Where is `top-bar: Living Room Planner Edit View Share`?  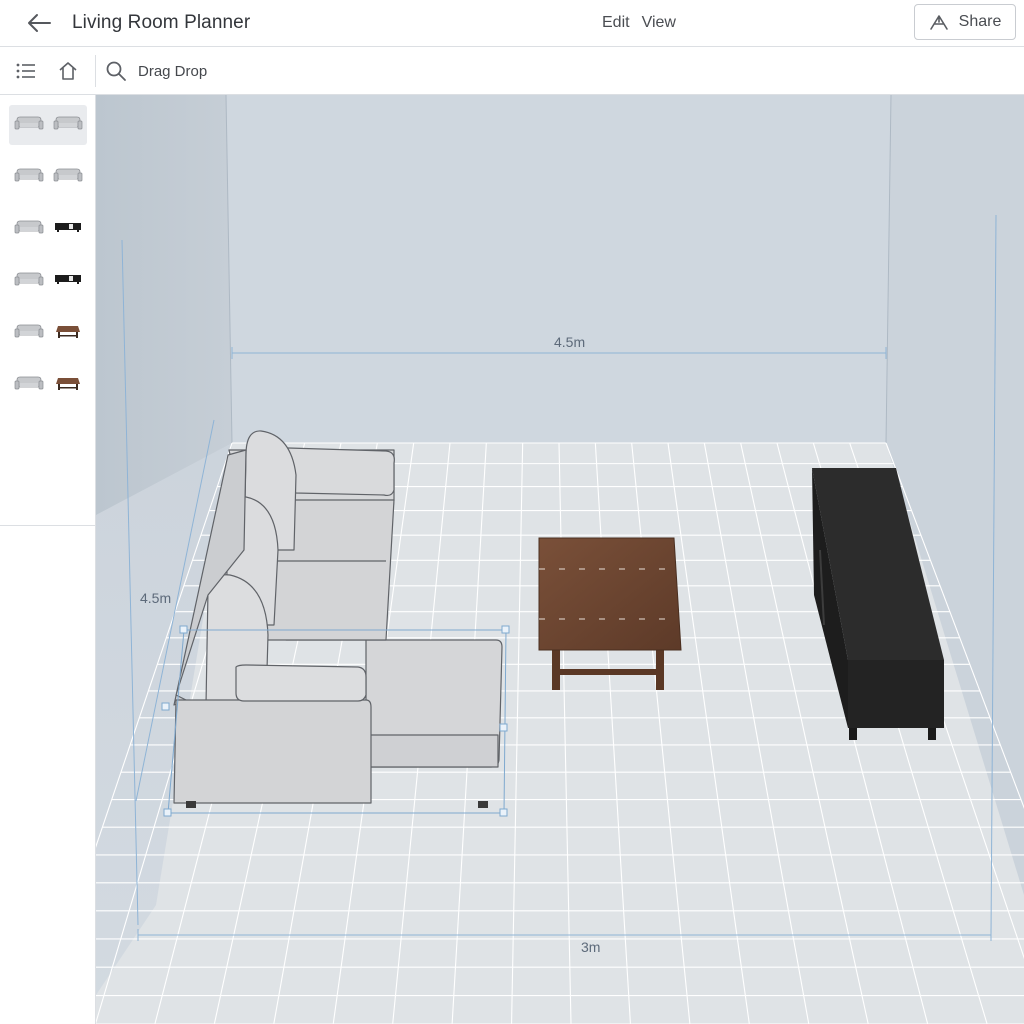 top-bar: Living Room Planner Edit View Share is located at coordinates (512, 23).